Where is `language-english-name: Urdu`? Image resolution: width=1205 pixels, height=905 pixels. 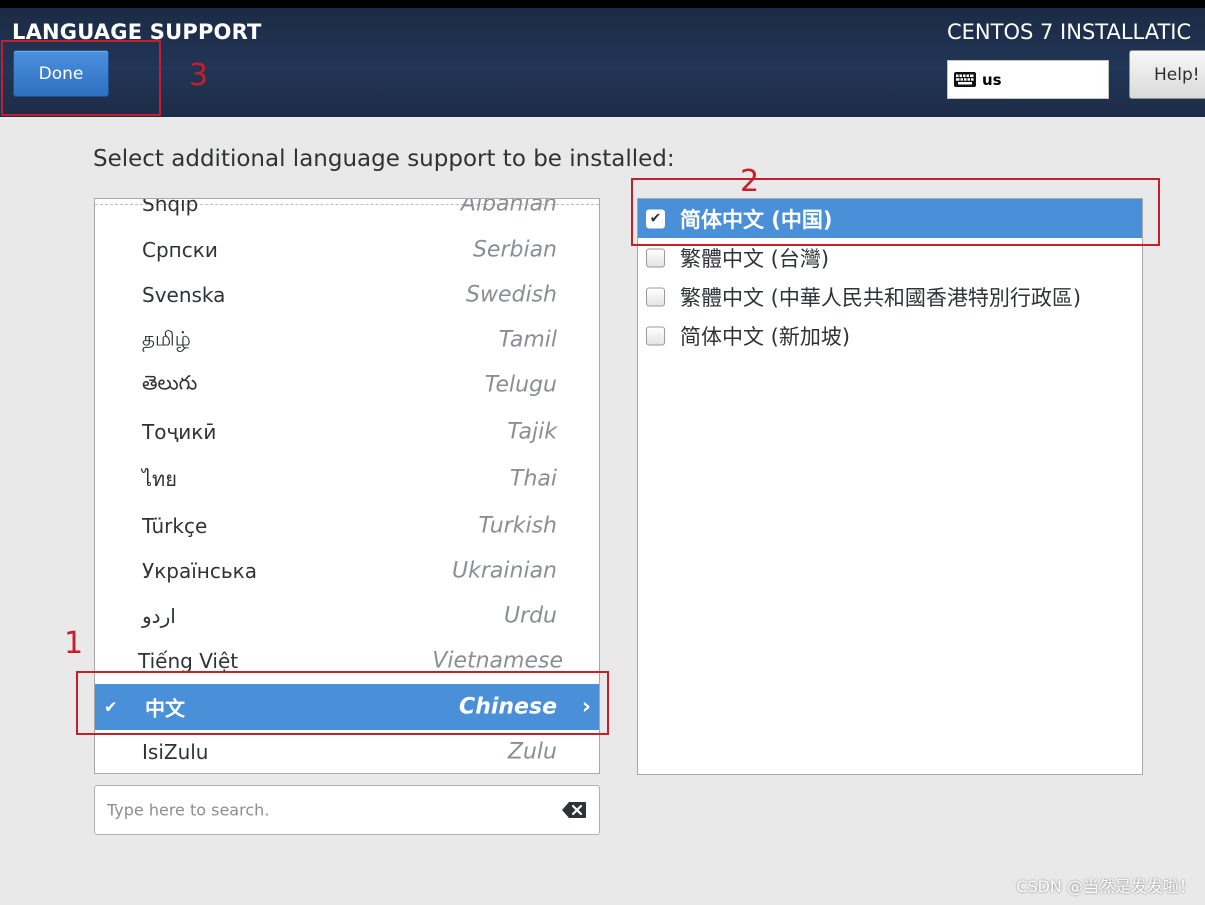
language-english-name: Urdu is located at coordinates (530, 616).